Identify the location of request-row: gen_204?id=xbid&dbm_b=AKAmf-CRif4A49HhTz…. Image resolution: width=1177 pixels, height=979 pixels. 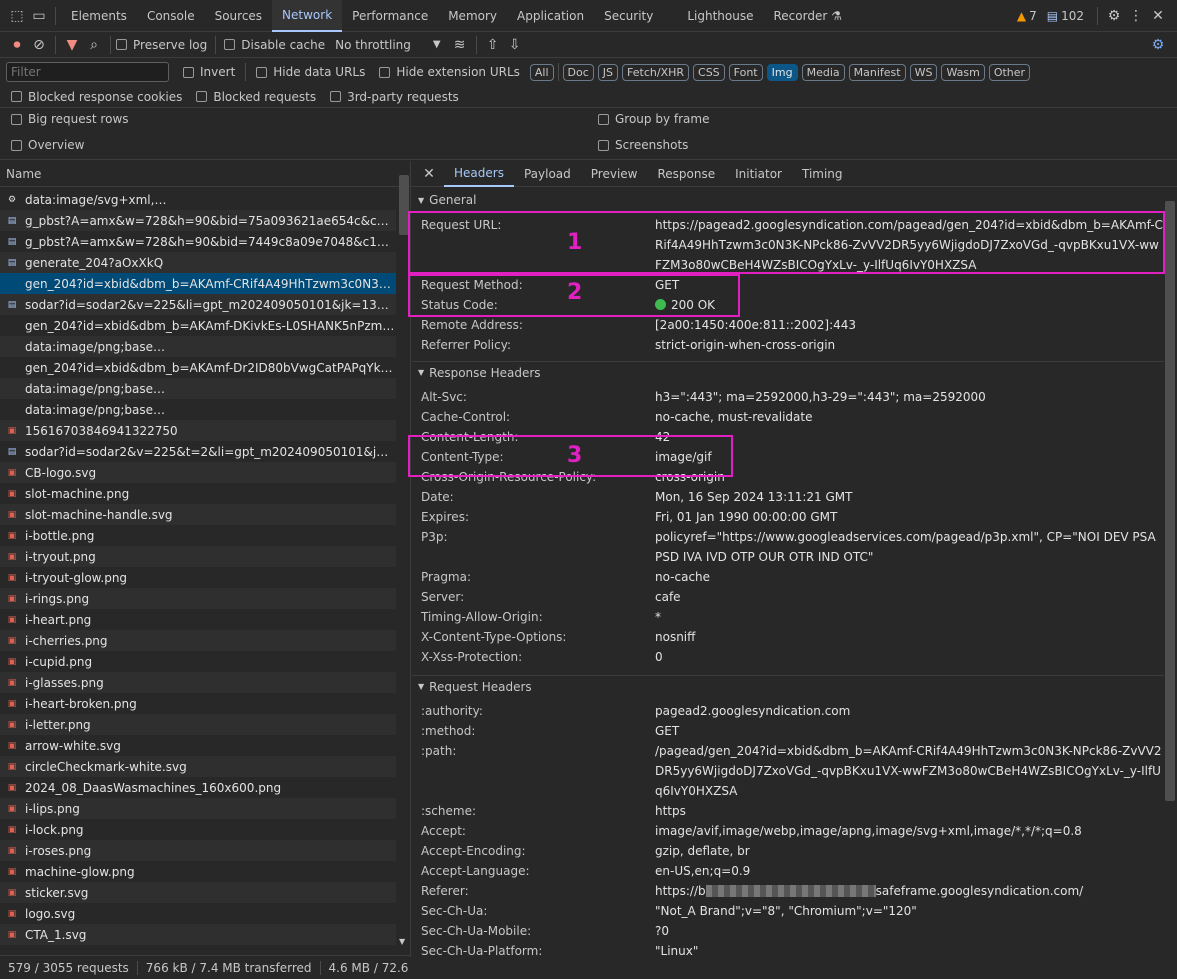
(198, 283).